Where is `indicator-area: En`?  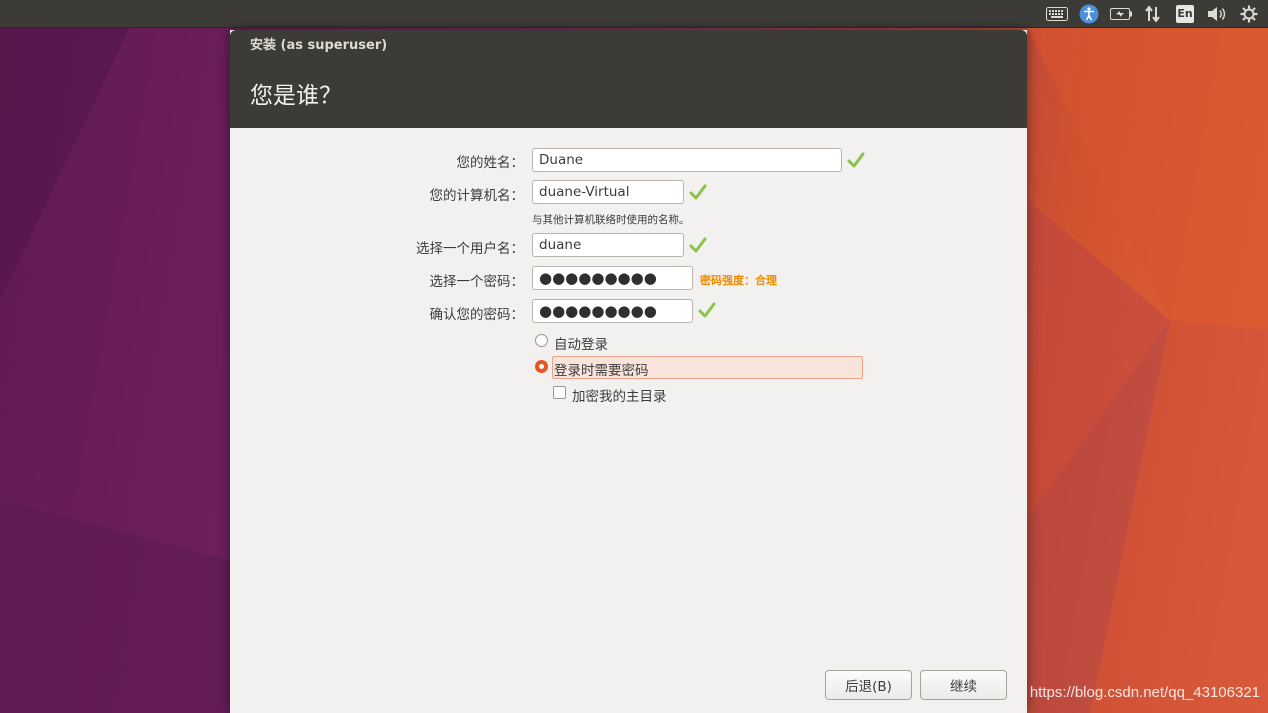
indicator-area: En is located at coordinates (1153, 13).